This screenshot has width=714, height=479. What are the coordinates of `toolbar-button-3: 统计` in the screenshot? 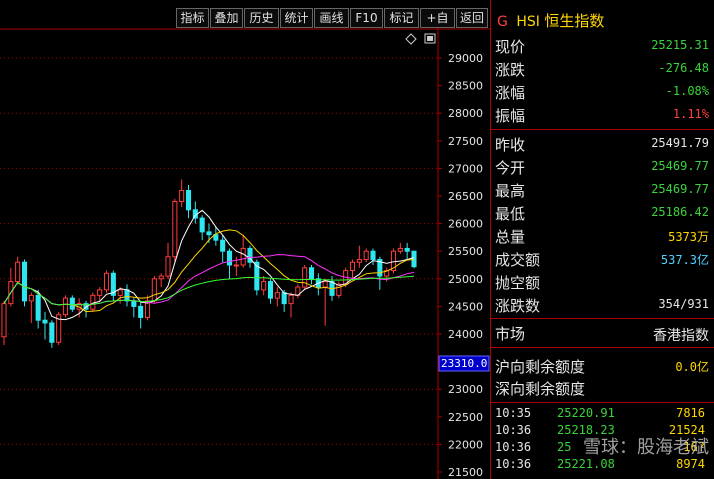 It's located at (296, 18).